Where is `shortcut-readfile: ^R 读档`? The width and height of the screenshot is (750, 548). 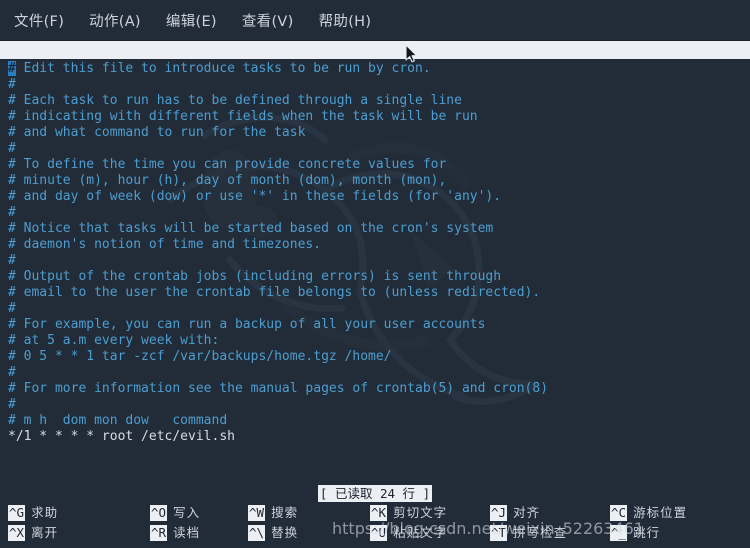 shortcut-readfile: ^R 读档 is located at coordinates (175, 533).